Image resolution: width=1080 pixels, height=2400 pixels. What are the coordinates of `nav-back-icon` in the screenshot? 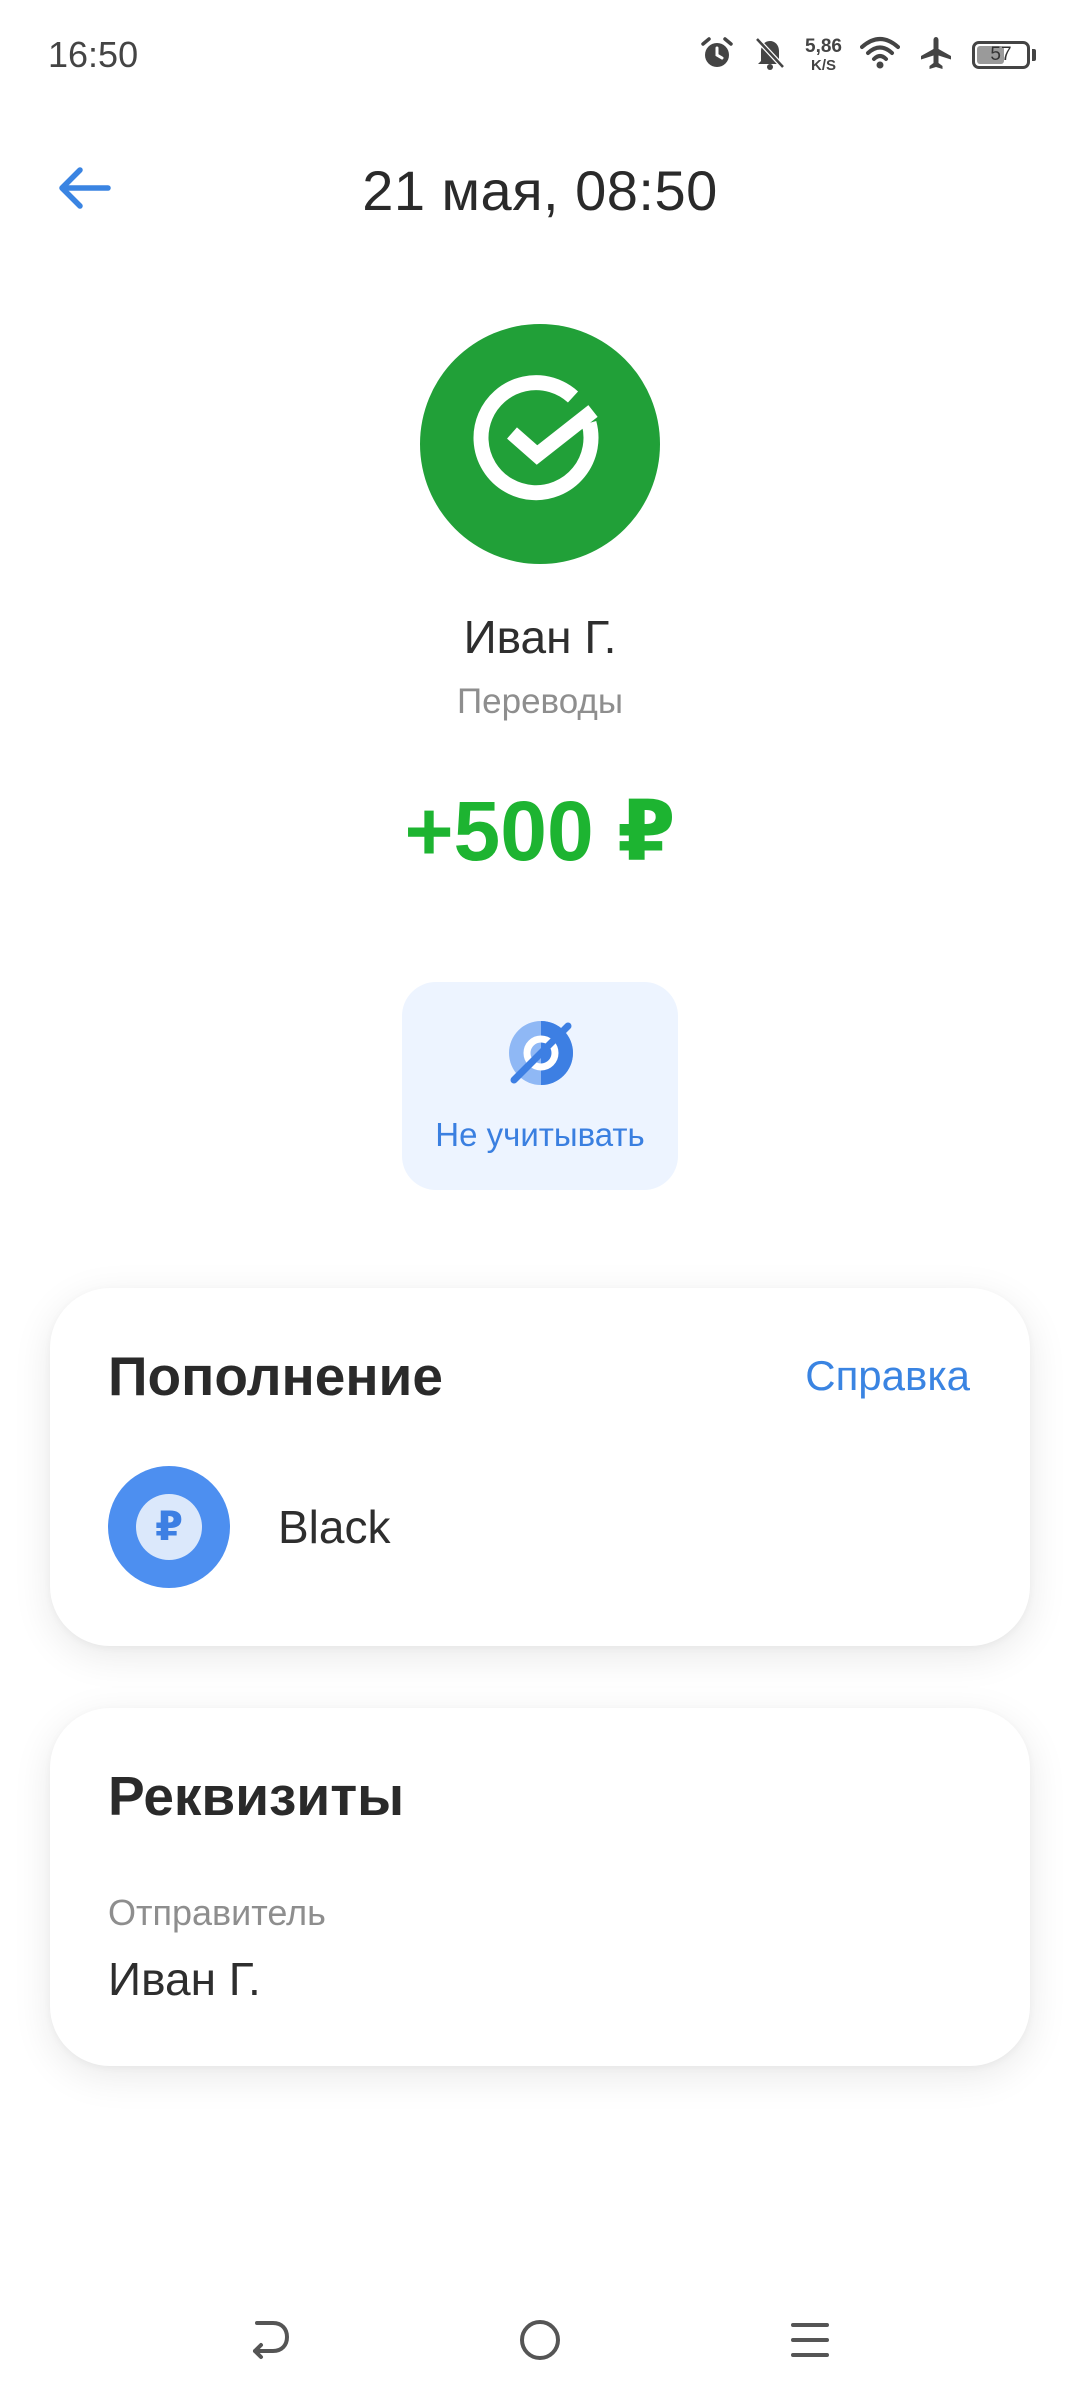 It's located at (270, 2342).